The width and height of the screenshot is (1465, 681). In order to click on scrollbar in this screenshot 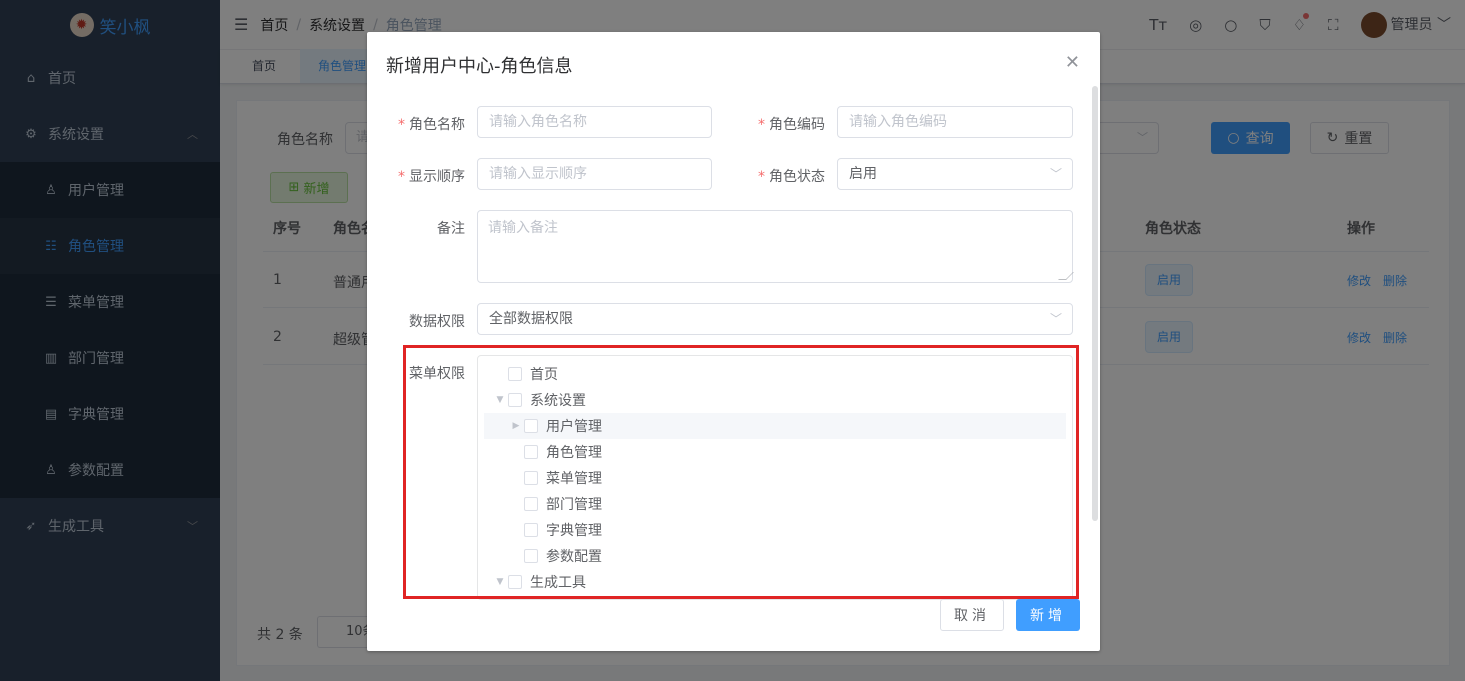, I will do `click(1095, 303)`.